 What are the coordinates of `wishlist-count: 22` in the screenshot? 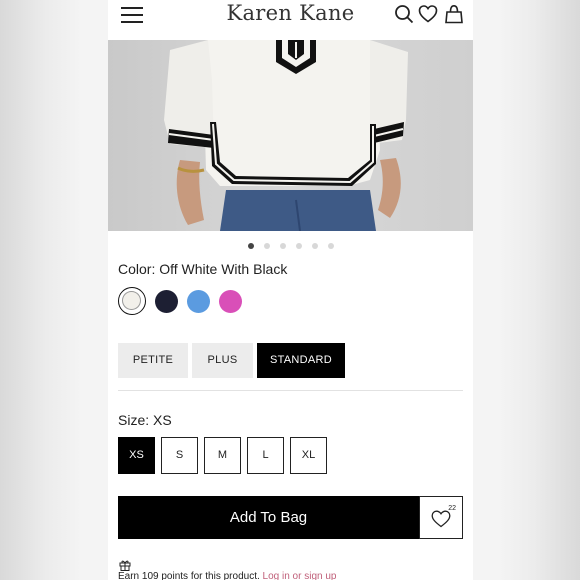 It's located at (452, 508).